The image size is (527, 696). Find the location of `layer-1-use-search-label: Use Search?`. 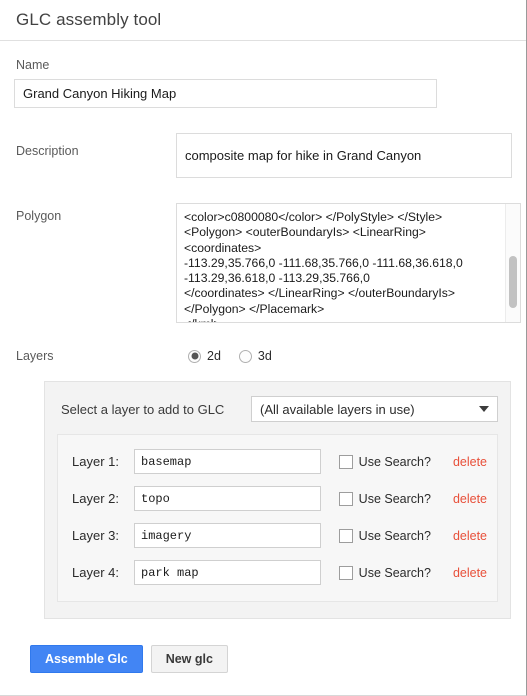

layer-1-use-search-label: Use Search? is located at coordinates (394, 461).